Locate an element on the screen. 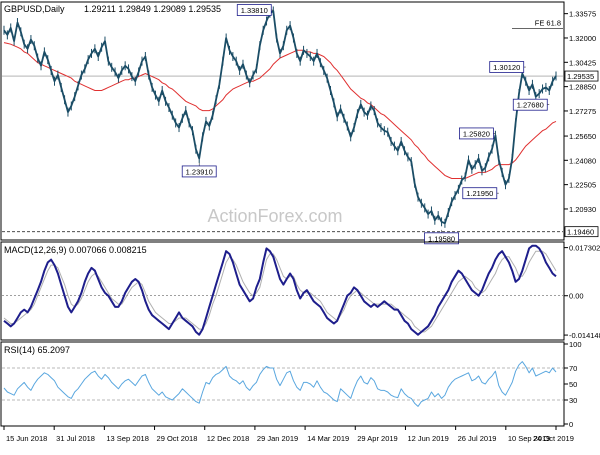 The height and width of the screenshot is (455, 600). y-tick-label: 50 is located at coordinates (573, 384).